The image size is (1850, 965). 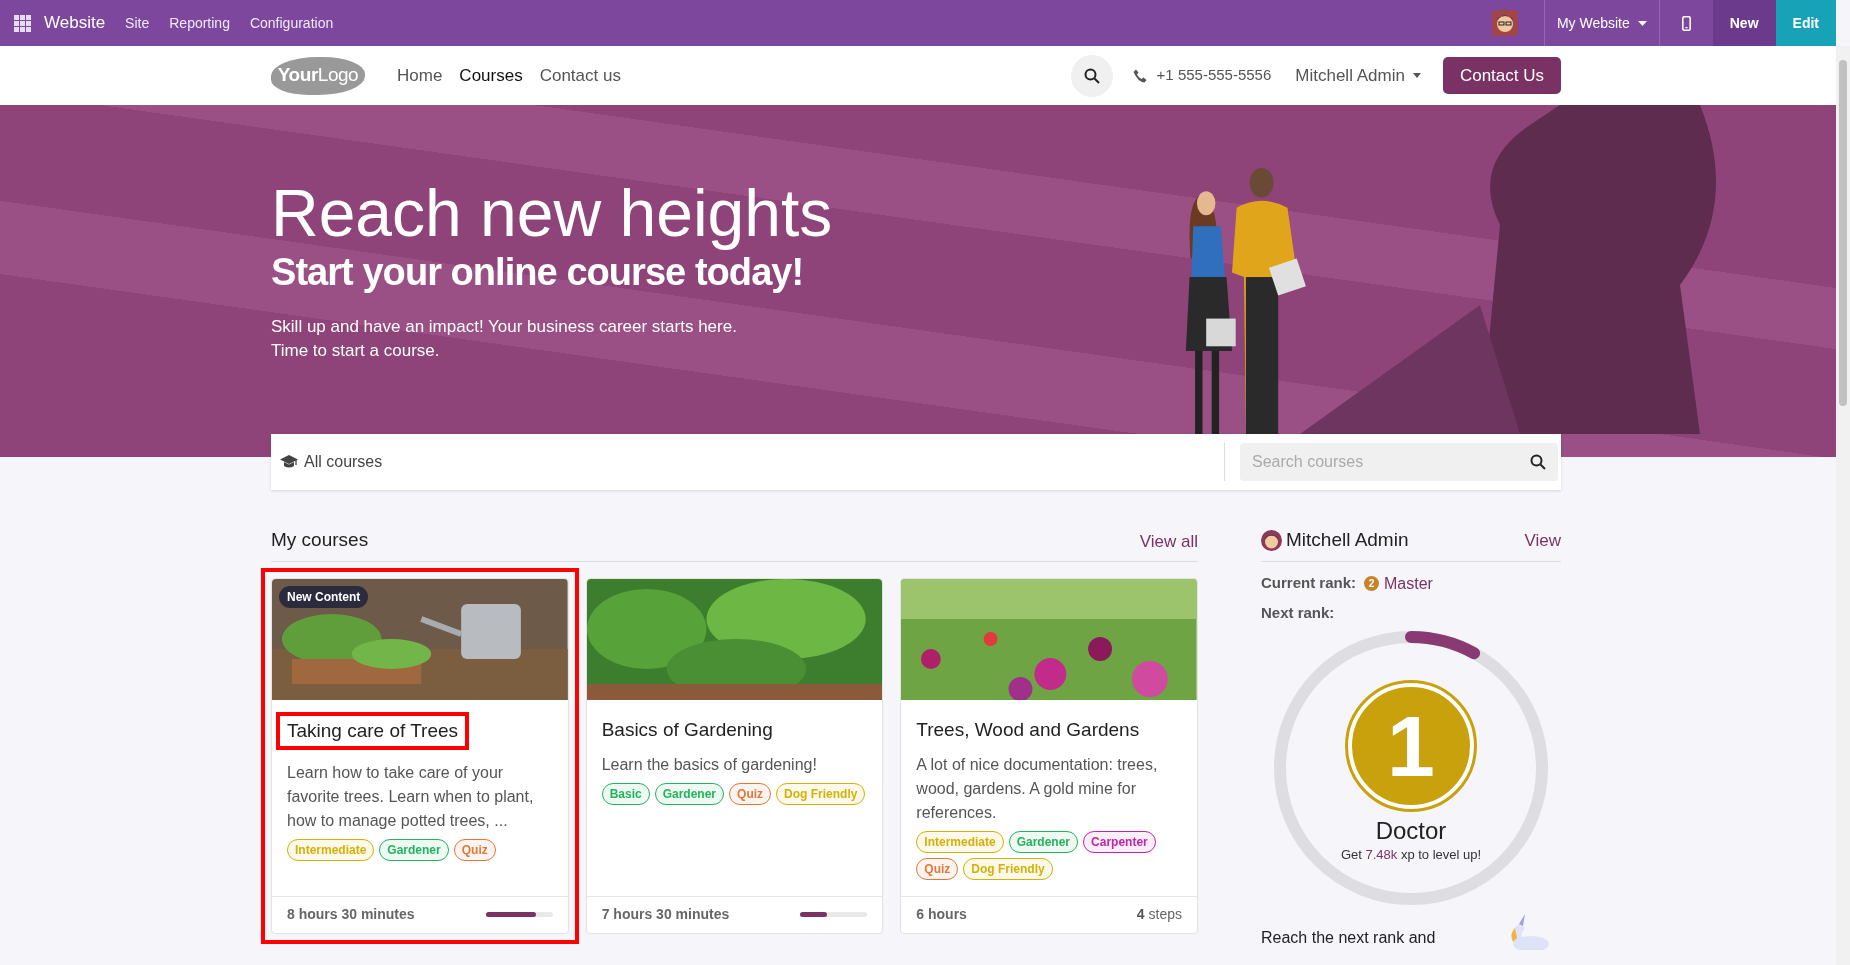 I want to click on app-name: Website, so click(x=75, y=23).